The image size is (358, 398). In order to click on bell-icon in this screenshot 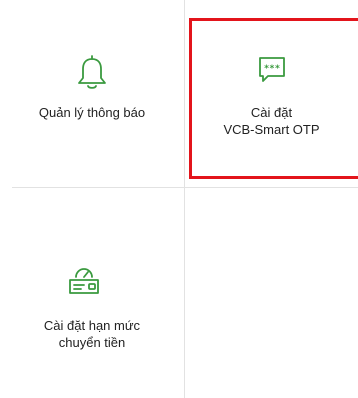, I will do `click(92, 74)`.